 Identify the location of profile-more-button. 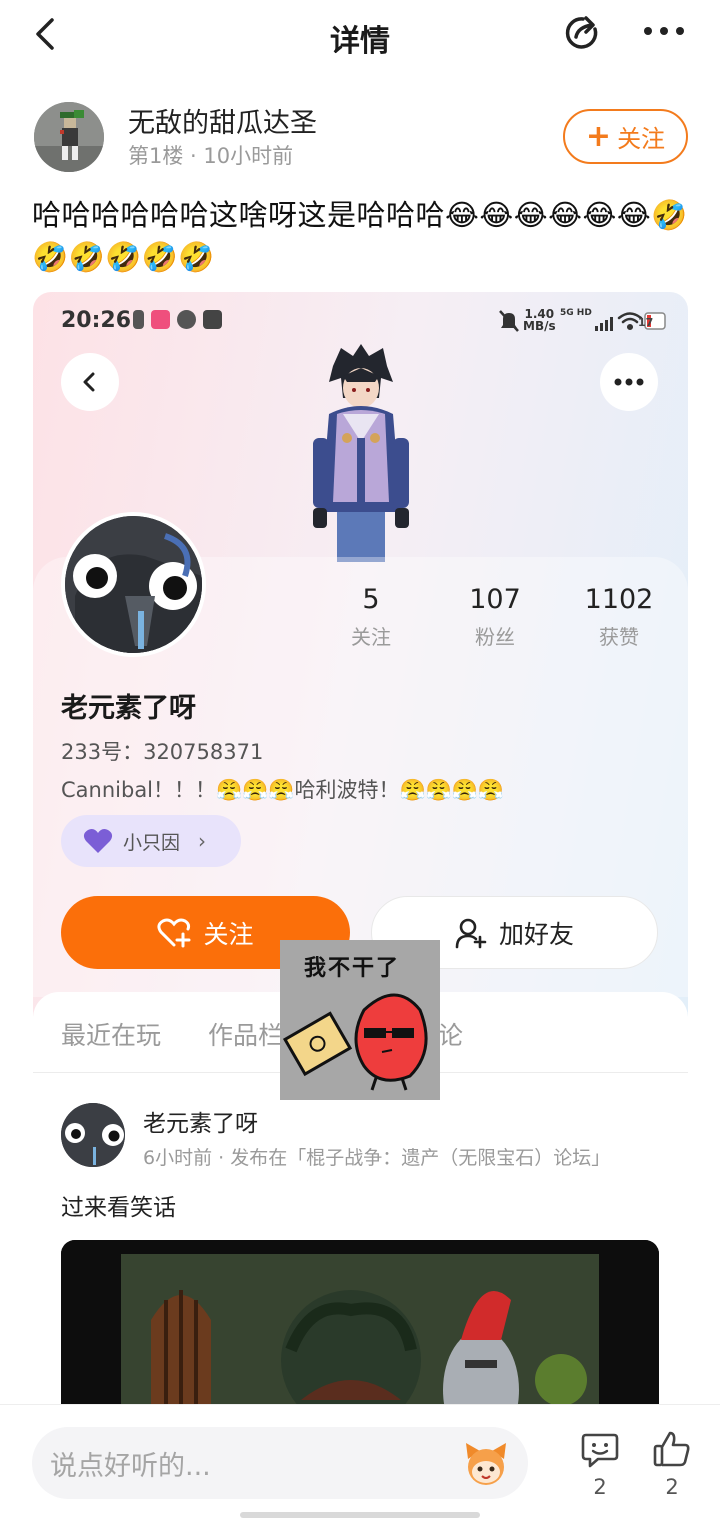
(629, 382).